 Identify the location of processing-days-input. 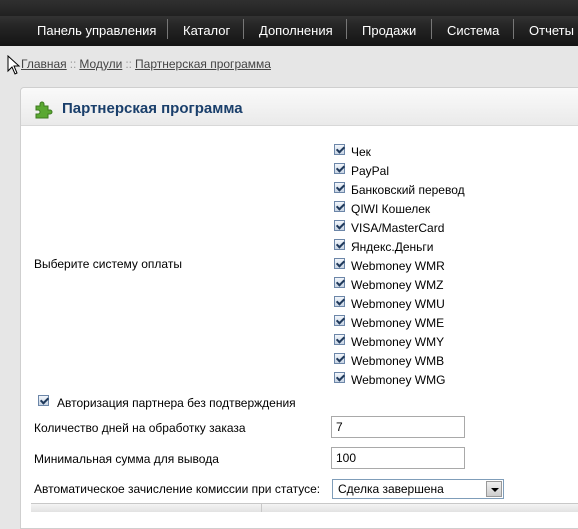
(398, 427).